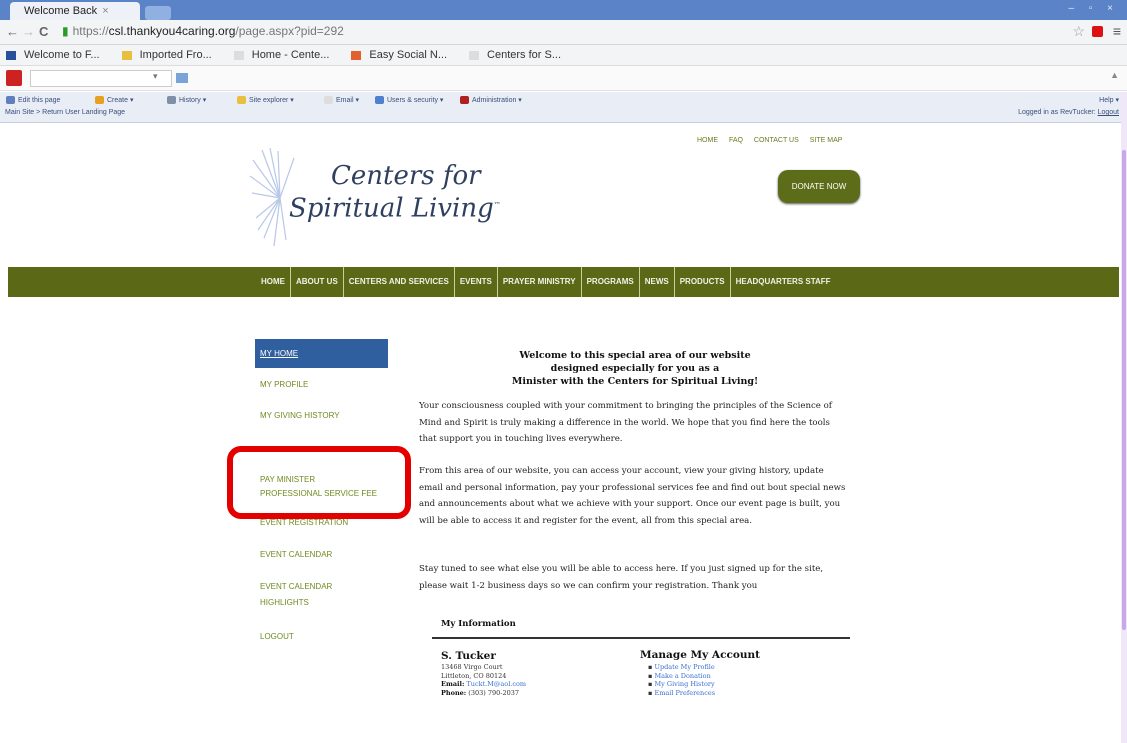 Image resolution: width=1127 pixels, height=743 pixels. I want to click on scrollbar-thumb, so click(1124, 390).